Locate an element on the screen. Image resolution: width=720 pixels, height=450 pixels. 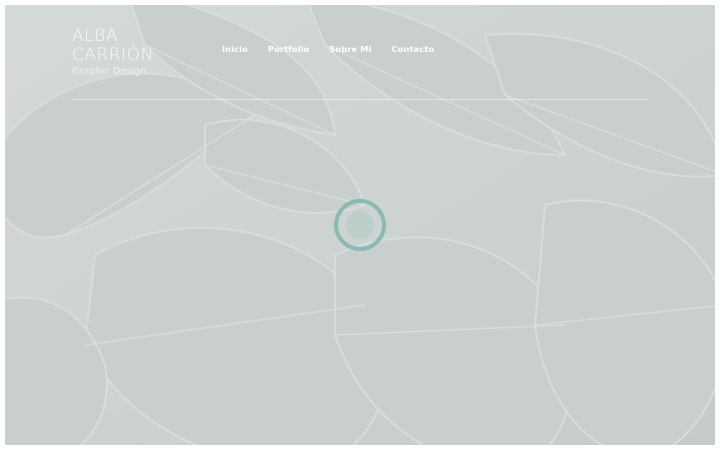
logo-name-line1: ALBA is located at coordinates (95, 36).